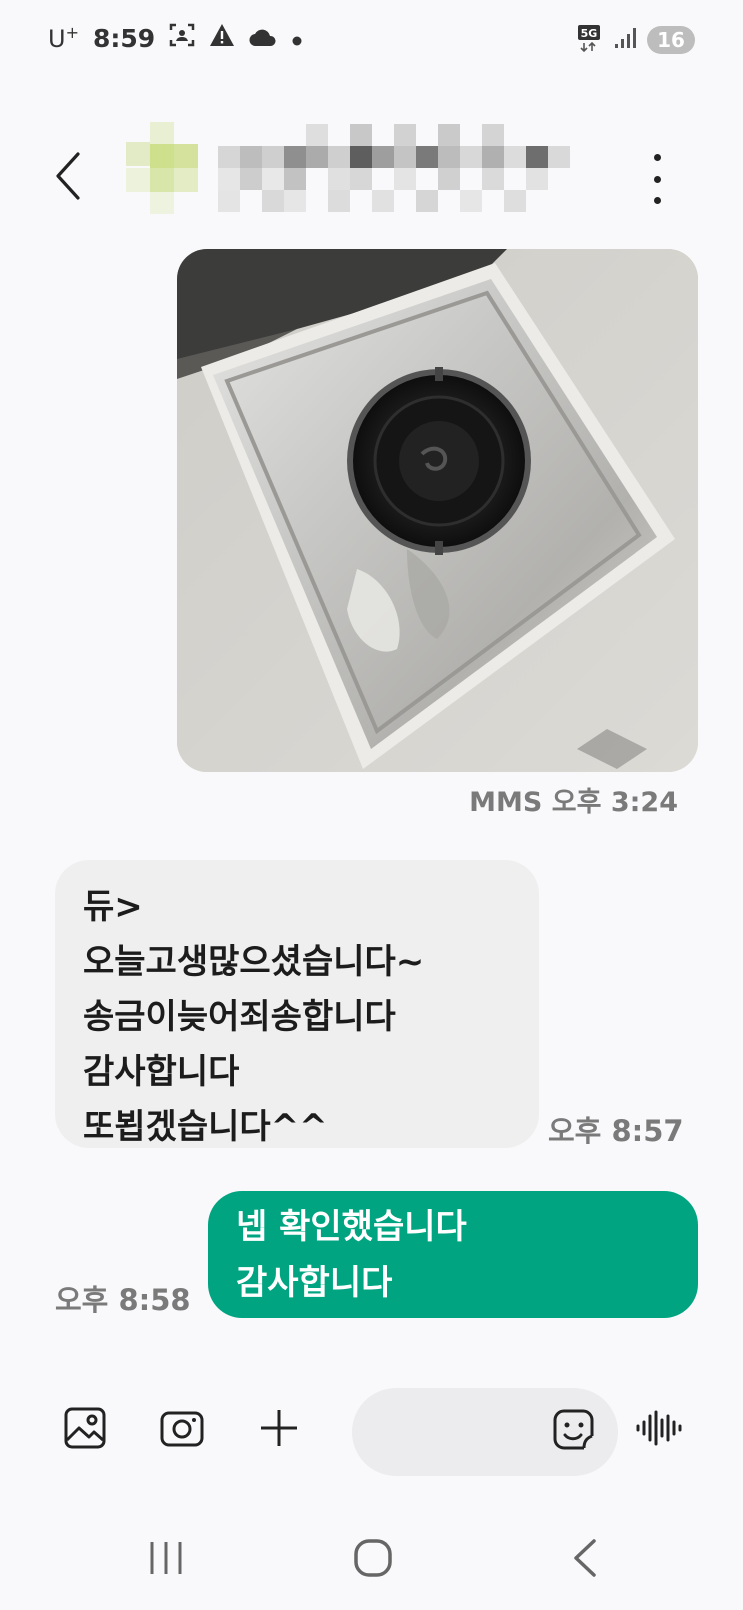 This screenshot has height=1610, width=743. I want to click on back-button, so click(72, 180).